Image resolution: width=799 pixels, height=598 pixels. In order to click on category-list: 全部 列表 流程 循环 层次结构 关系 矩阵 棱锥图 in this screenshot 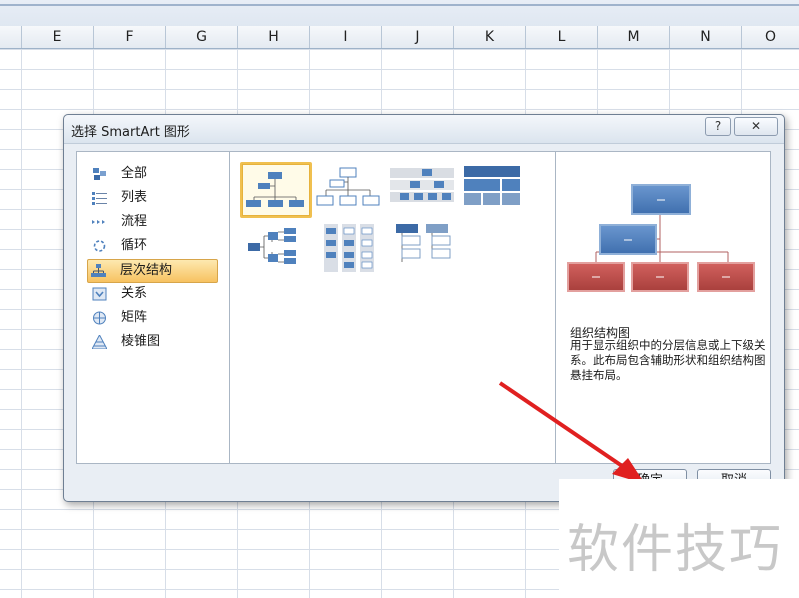, I will do `click(153, 307)`.